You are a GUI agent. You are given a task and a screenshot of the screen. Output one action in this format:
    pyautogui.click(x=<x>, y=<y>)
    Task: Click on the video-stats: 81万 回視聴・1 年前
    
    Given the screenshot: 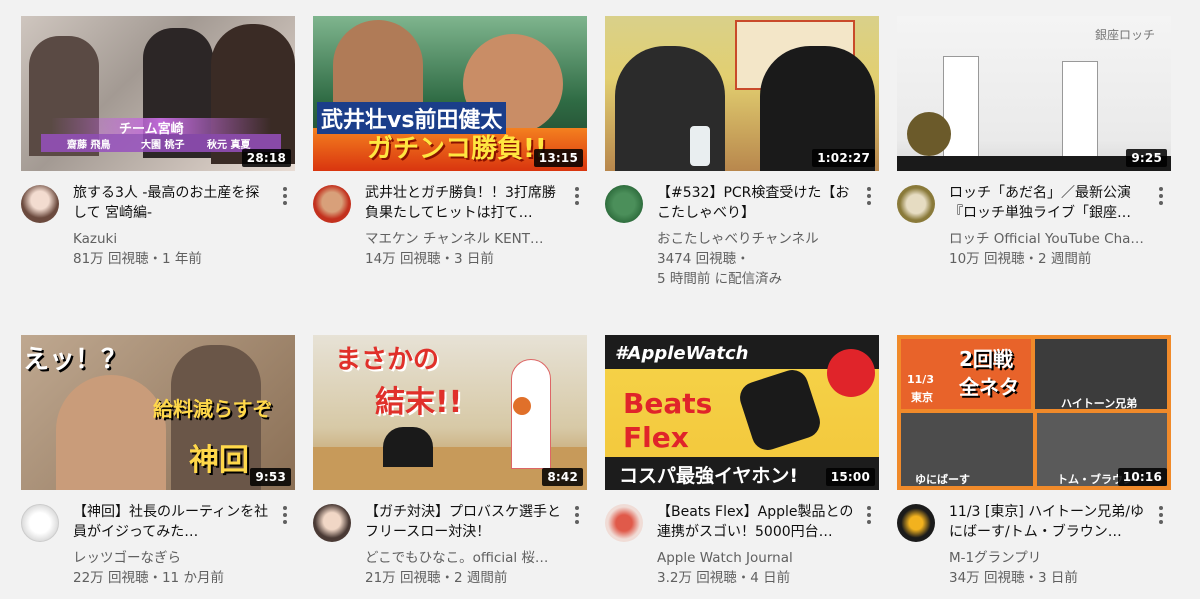 What is the action you would take?
    pyautogui.click(x=137, y=259)
    